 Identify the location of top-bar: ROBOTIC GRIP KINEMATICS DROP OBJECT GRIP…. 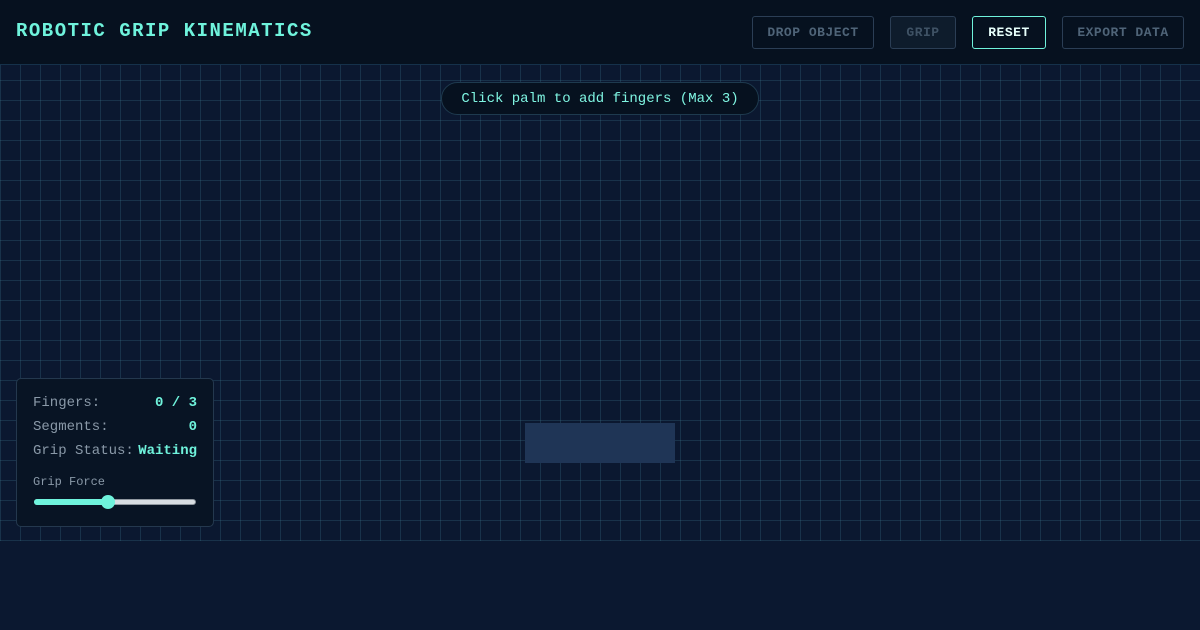
(600, 32).